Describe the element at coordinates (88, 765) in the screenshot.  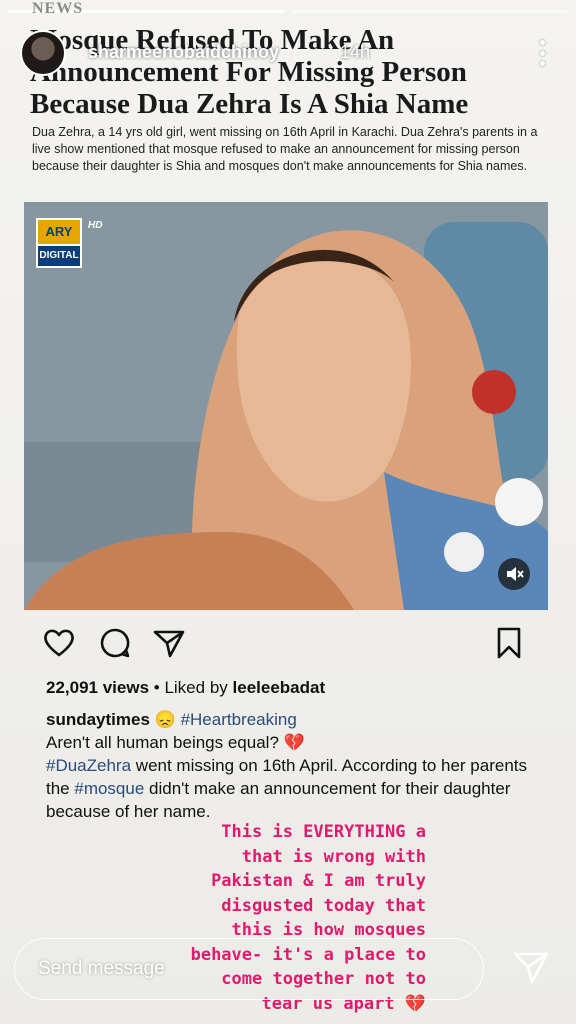
I see `hashtag-duazehra: #DuaZehra` at that location.